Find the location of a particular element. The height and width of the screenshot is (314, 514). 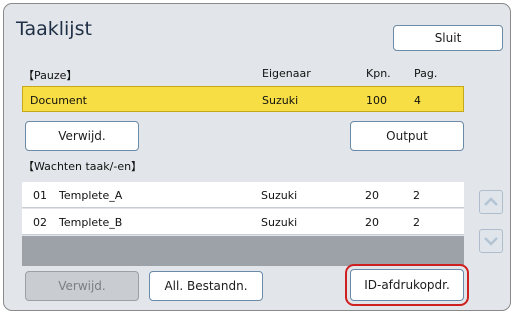

job-pages: 4 is located at coordinates (417, 100).